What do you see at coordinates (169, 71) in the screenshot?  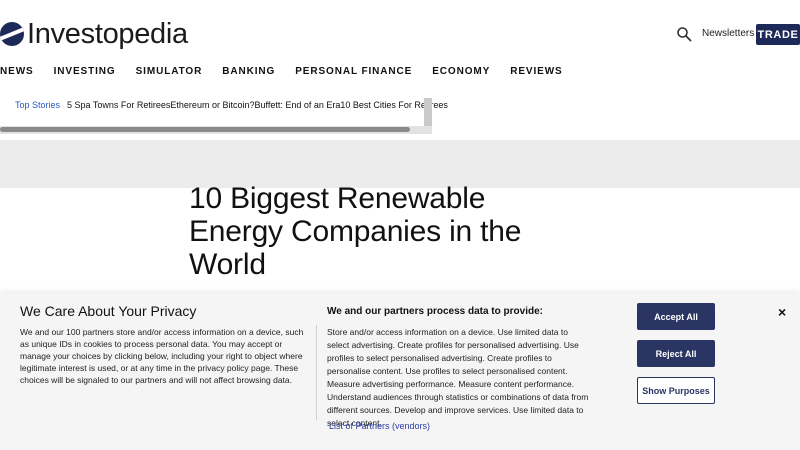 I see `nav-item-simulator: SIMULATOR` at bounding box center [169, 71].